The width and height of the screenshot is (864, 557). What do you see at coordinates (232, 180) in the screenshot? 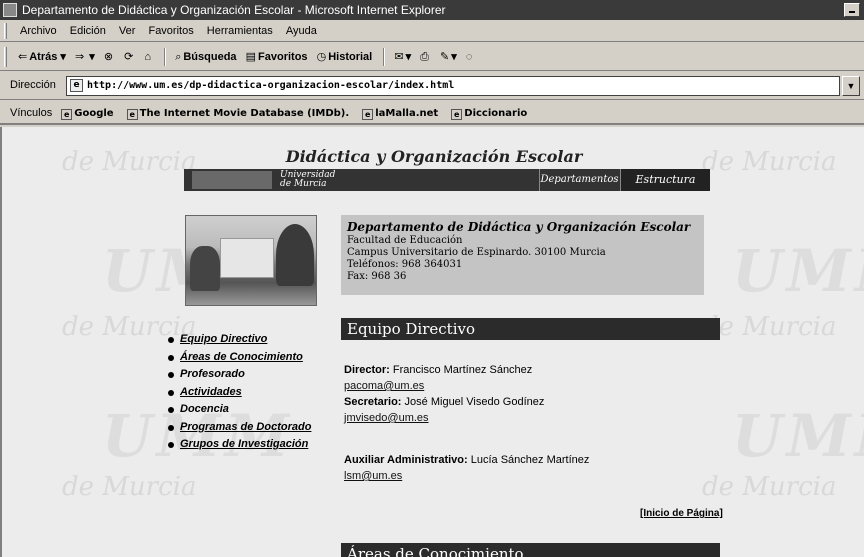
I see `university-seal-logo` at bounding box center [232, 180].